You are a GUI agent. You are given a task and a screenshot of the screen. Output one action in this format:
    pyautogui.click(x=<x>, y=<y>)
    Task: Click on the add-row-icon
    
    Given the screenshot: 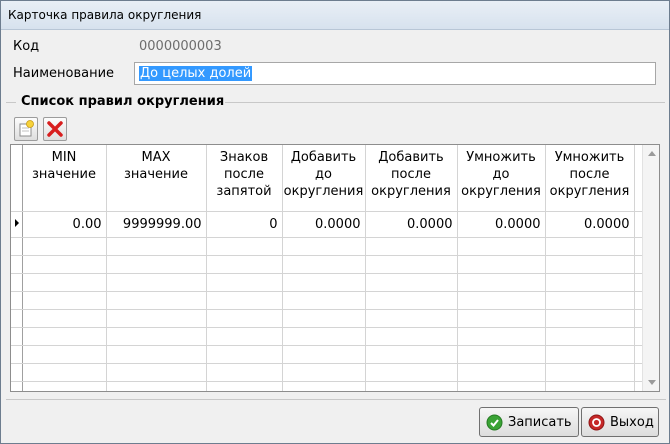 What is the action you would take?
    pyautogui.click(x=26, y=128)
    